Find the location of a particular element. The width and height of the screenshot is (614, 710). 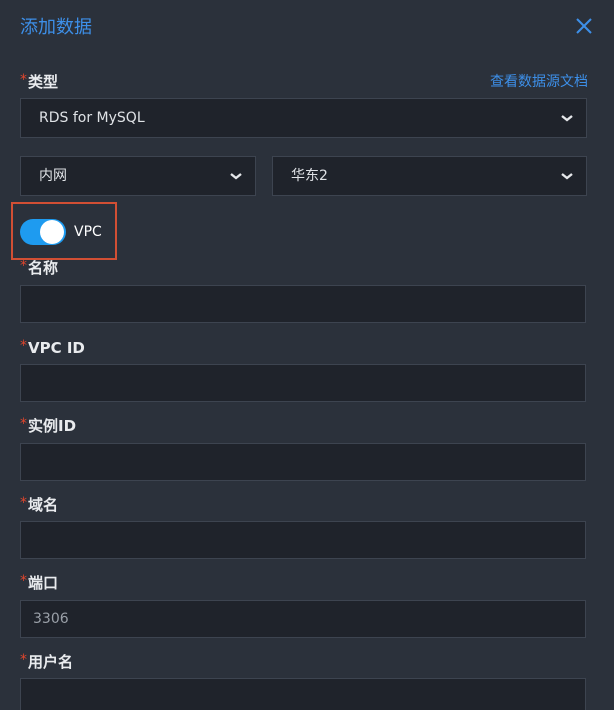

vpc-toggle is located at coordinates (43, 232).